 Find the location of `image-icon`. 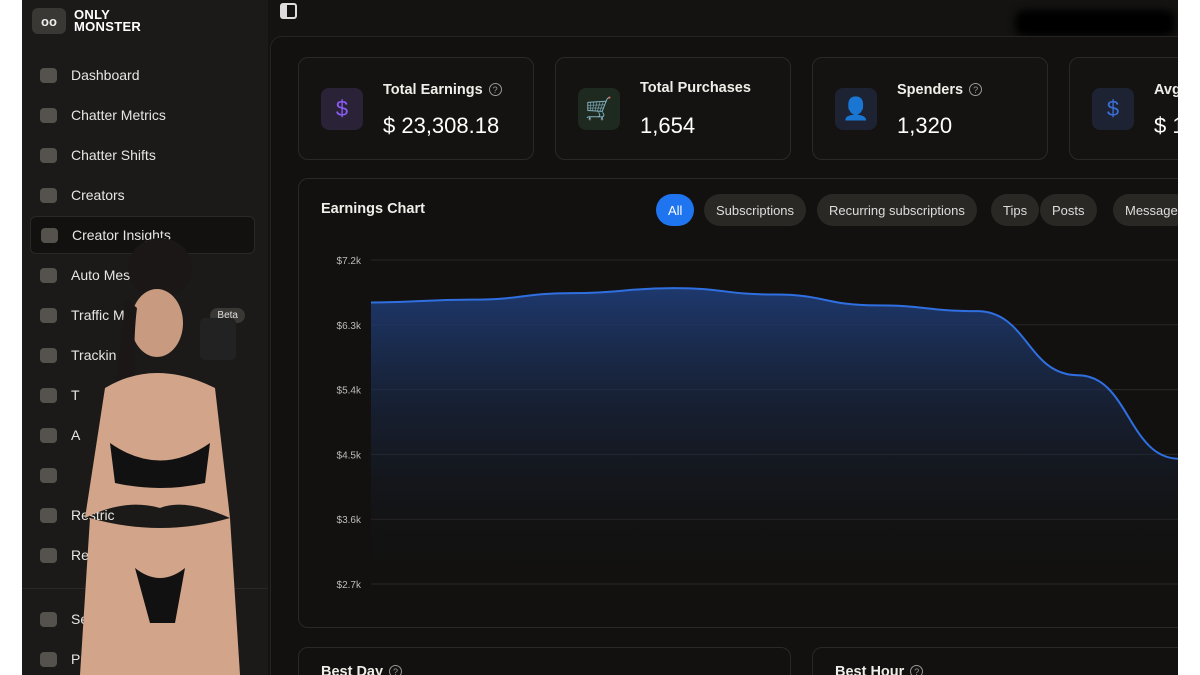

image-icon is located at coordinates (48, 475).